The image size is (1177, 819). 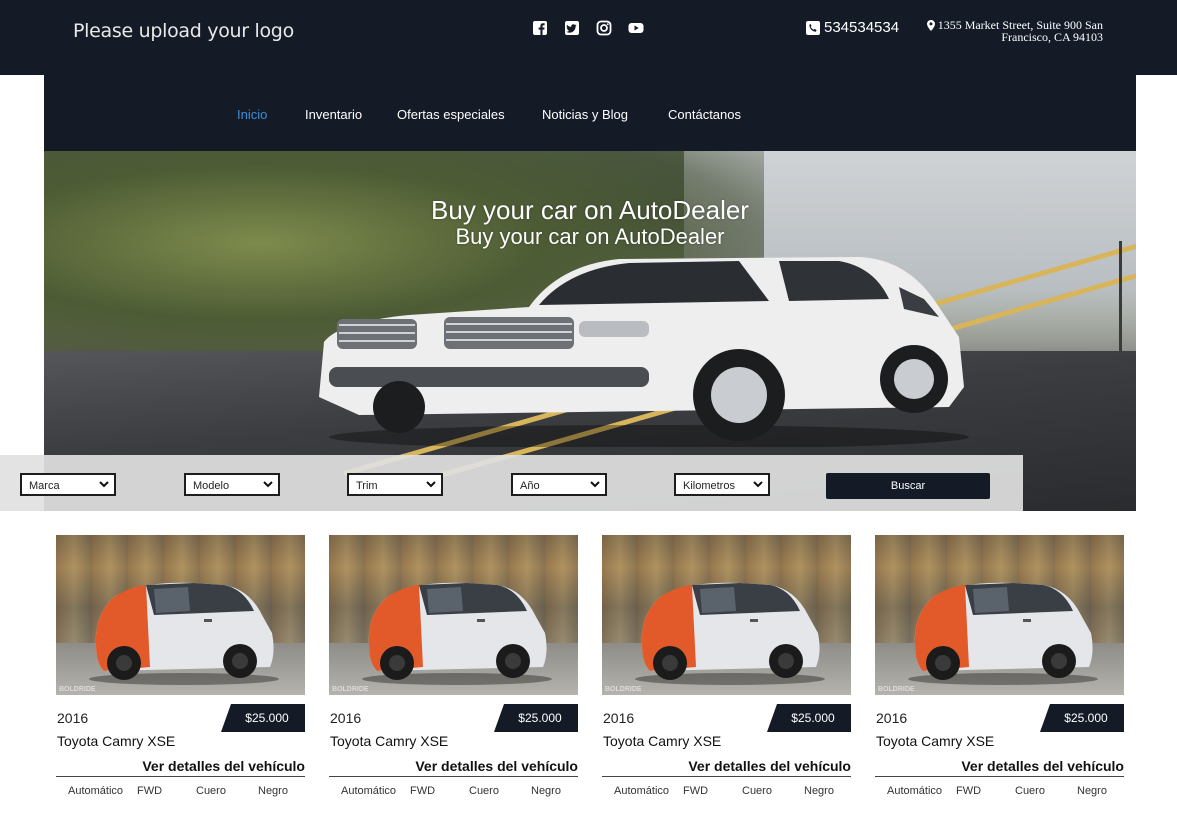 What do you see at coordinates (644, 352) in the screenshot?
I see `hero-suv-image` at bounding box center [644, 352].